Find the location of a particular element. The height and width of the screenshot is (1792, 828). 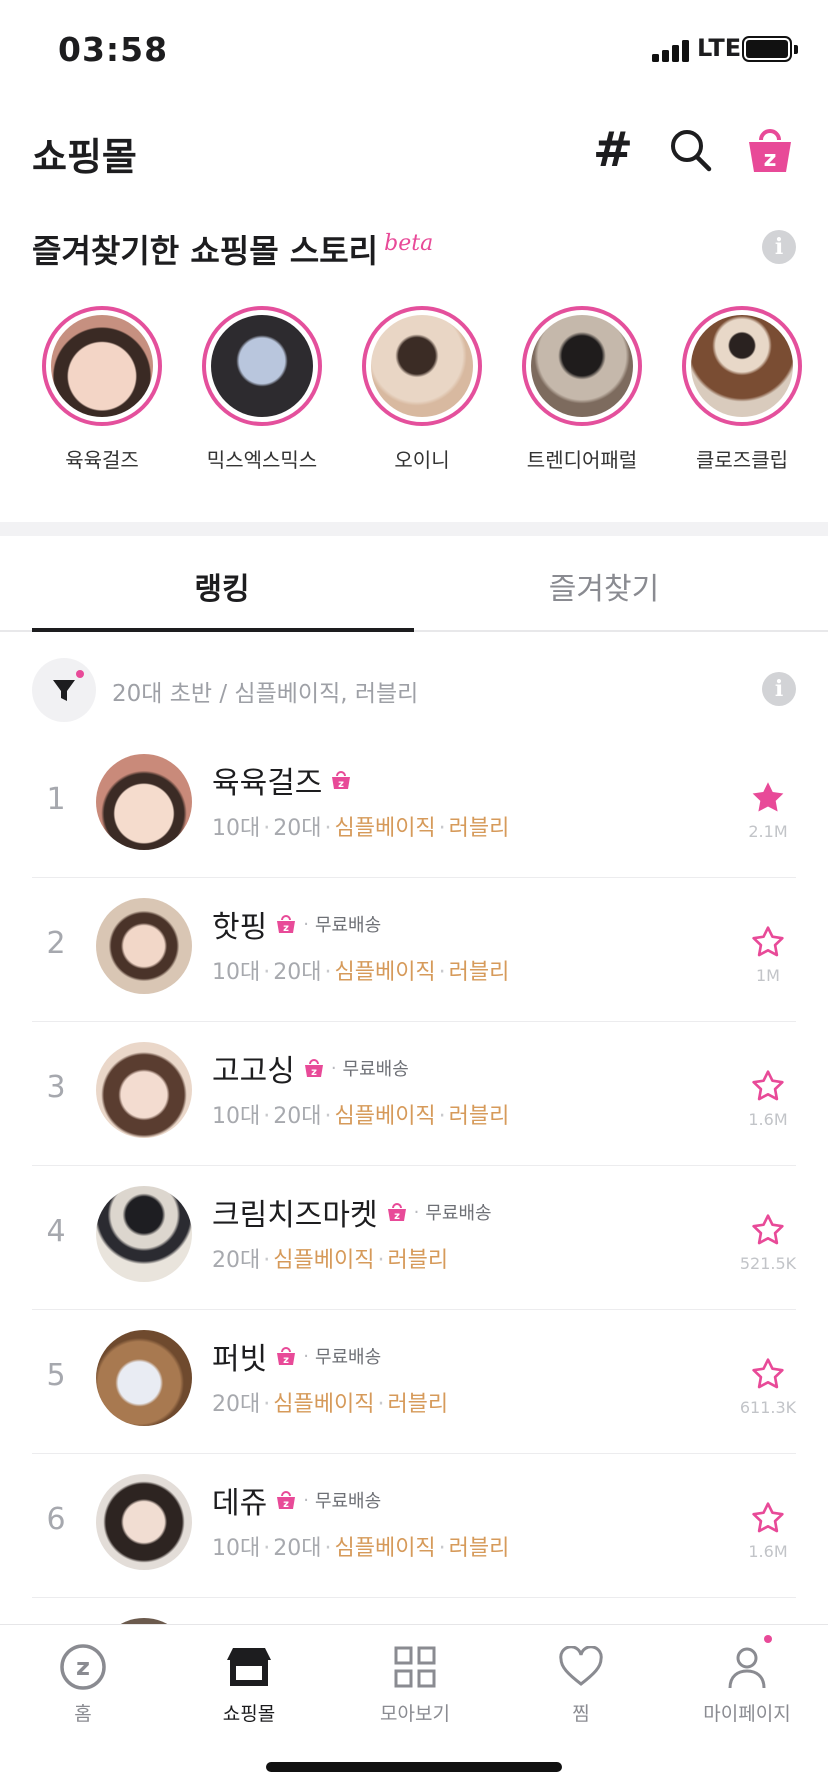

story-item: 오이니 is located at coordinates (422, 389).